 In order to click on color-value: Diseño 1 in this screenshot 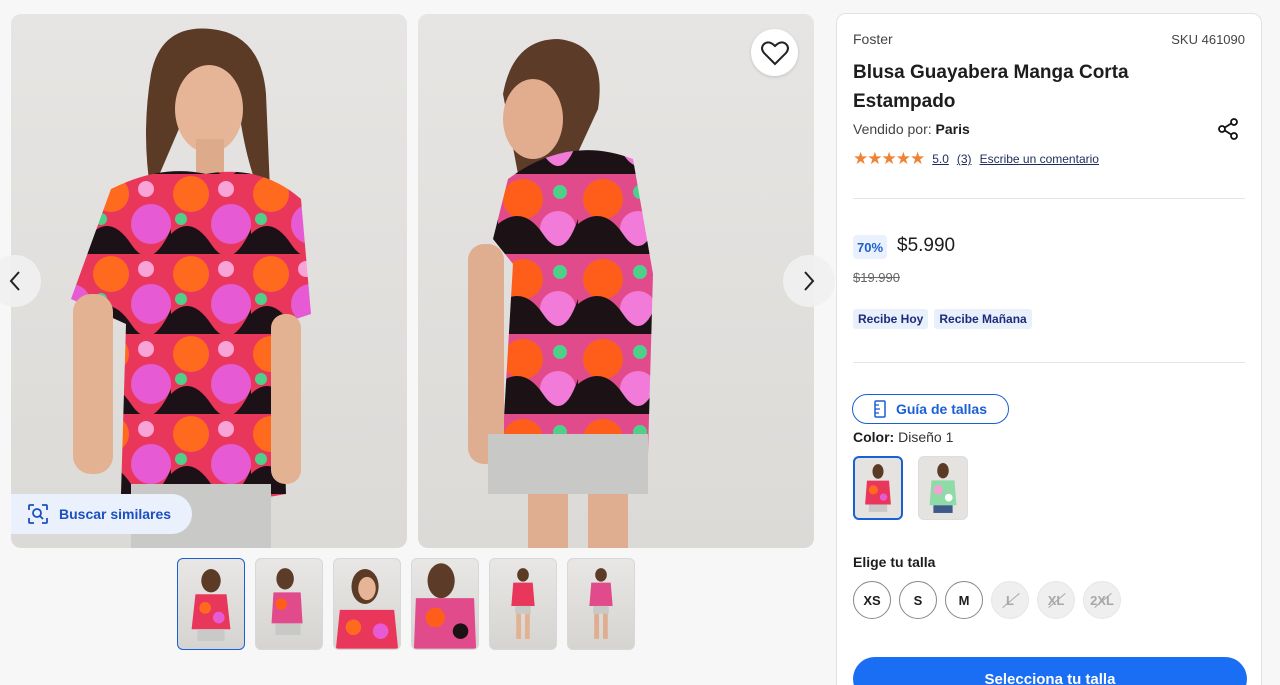, I will do `click(926, 437)`.